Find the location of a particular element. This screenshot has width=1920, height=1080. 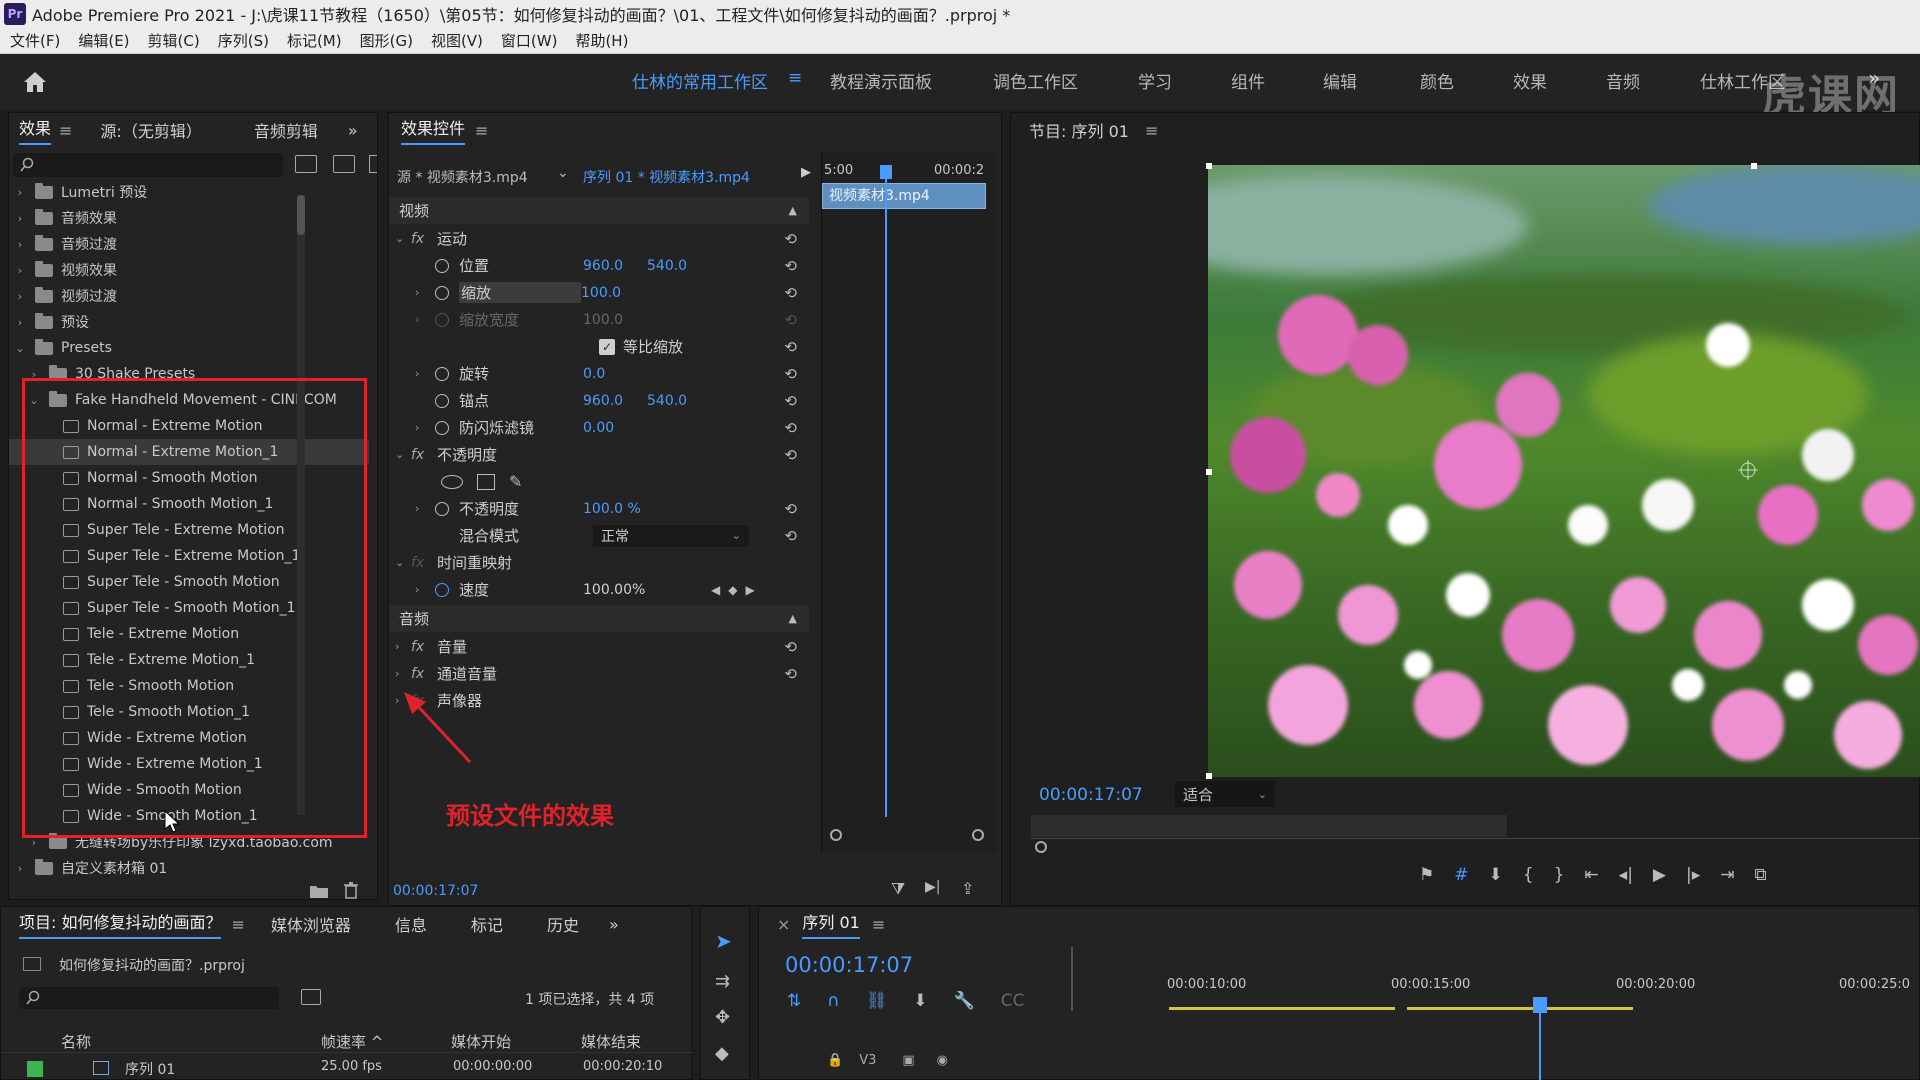

effects-folder-item: ⌄ Presets is located at coordinates (189, 348).